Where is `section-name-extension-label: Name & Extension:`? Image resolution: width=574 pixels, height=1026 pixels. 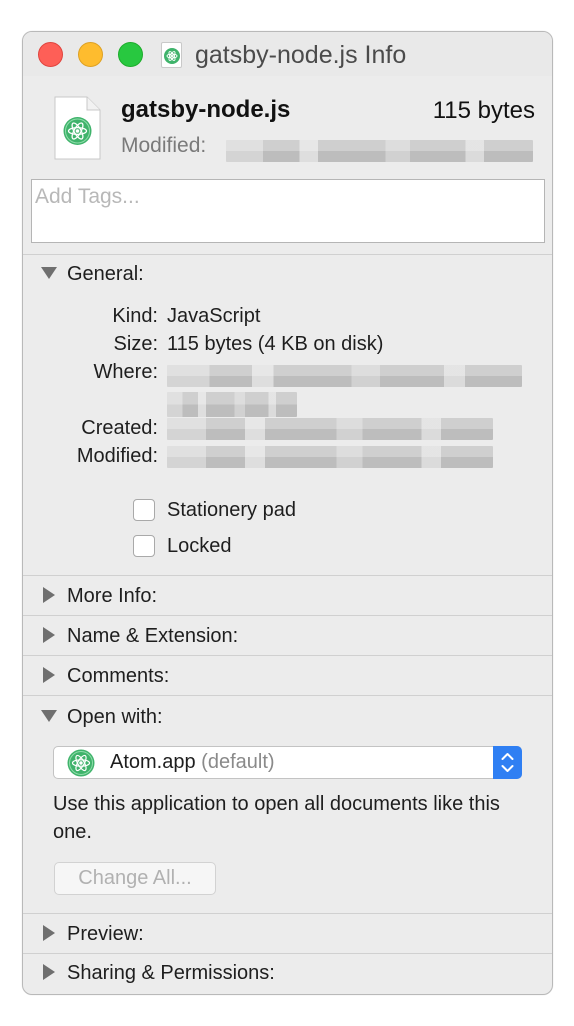 section-name-extension-label: Name & Extension: is located at coordinates (153, 636).